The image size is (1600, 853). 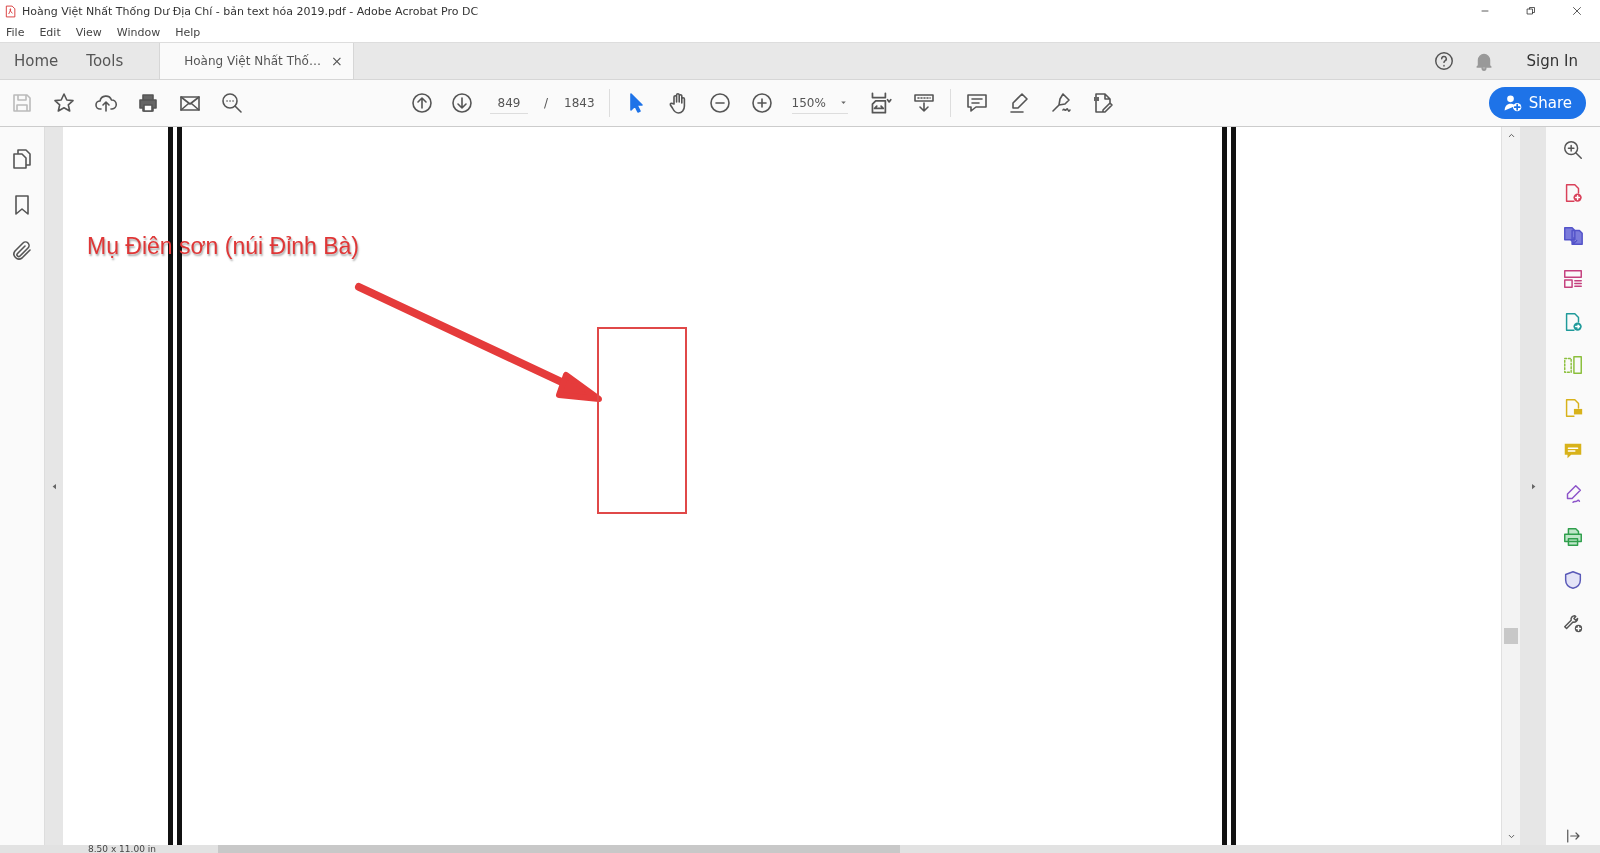 What do you see at coordinates (422, 103) in the screenshot?
I see `arrow-up-circle-icon` at bounding box center [422, 103].